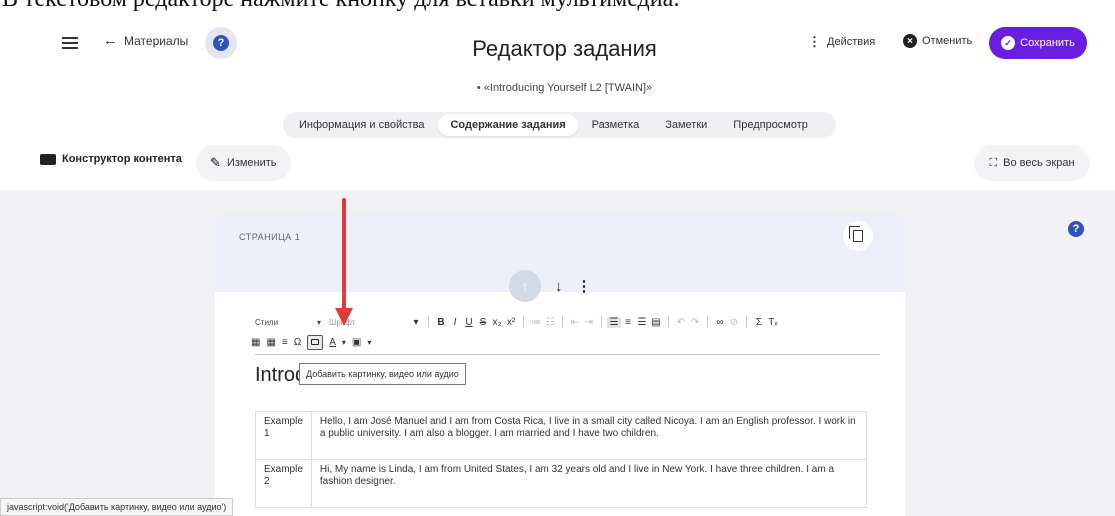 This screenshot has height=516, width=1115. I want to click on copy-page-button, so click(858, 236).